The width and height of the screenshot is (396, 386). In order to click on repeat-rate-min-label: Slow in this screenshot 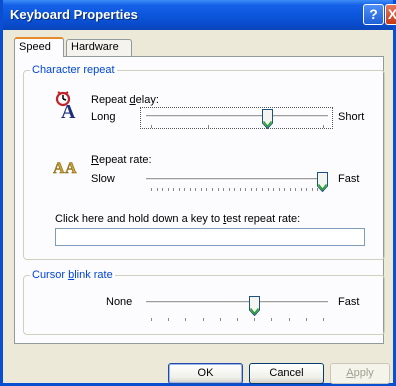, I will do `click(103, 179)`.